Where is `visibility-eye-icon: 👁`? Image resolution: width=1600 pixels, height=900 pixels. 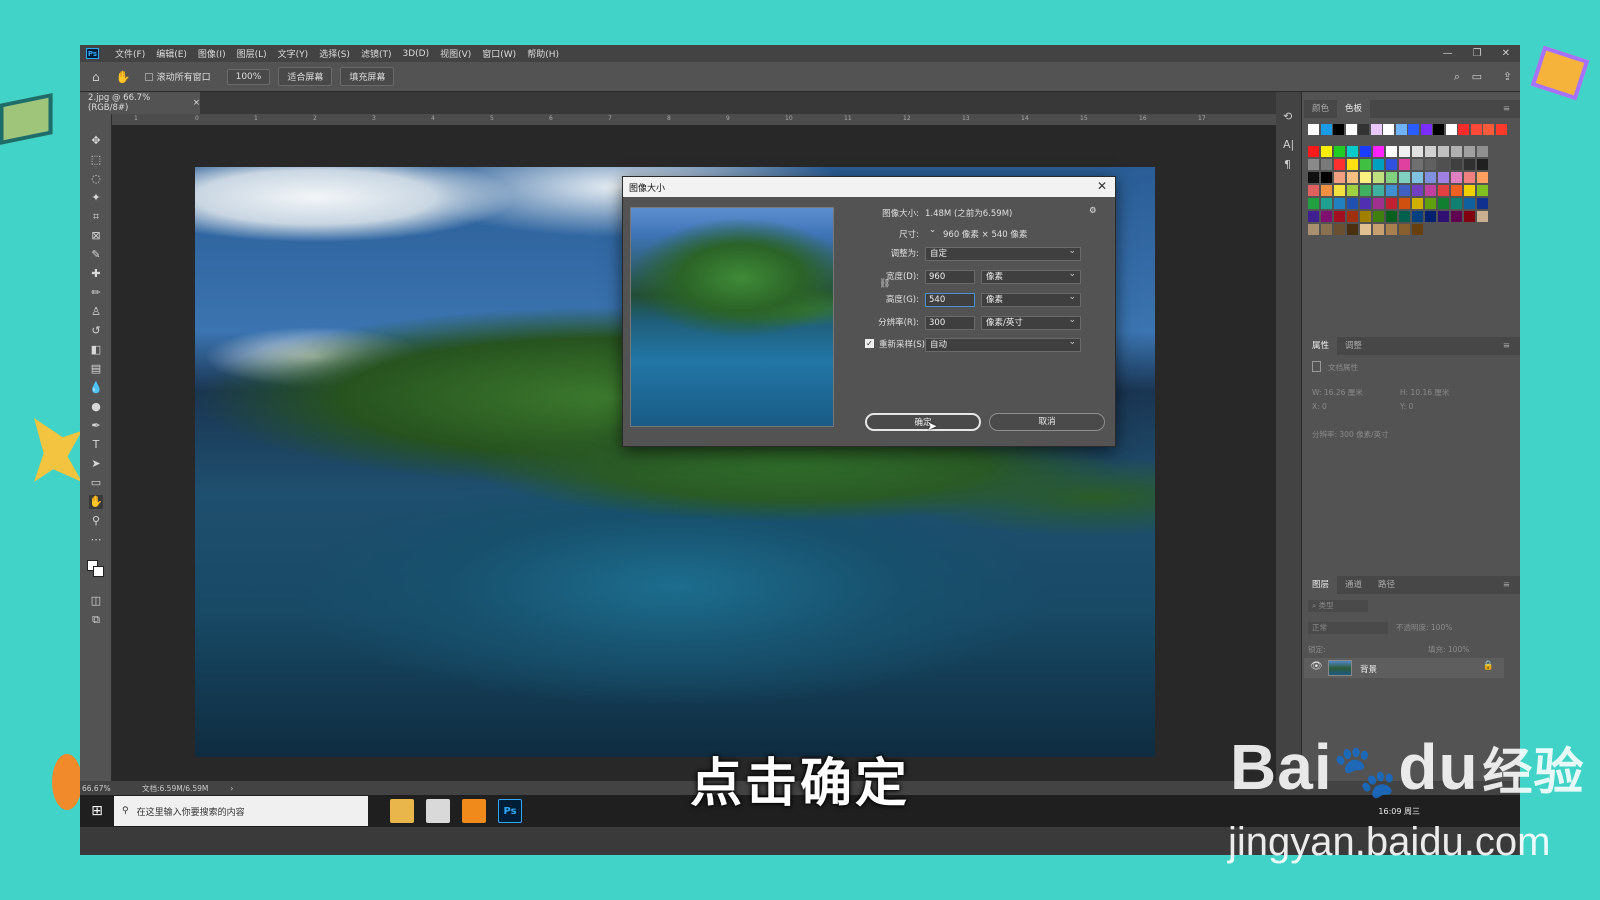 visibility-eye-icon: 👁 is located at coordinates (1316, 666).